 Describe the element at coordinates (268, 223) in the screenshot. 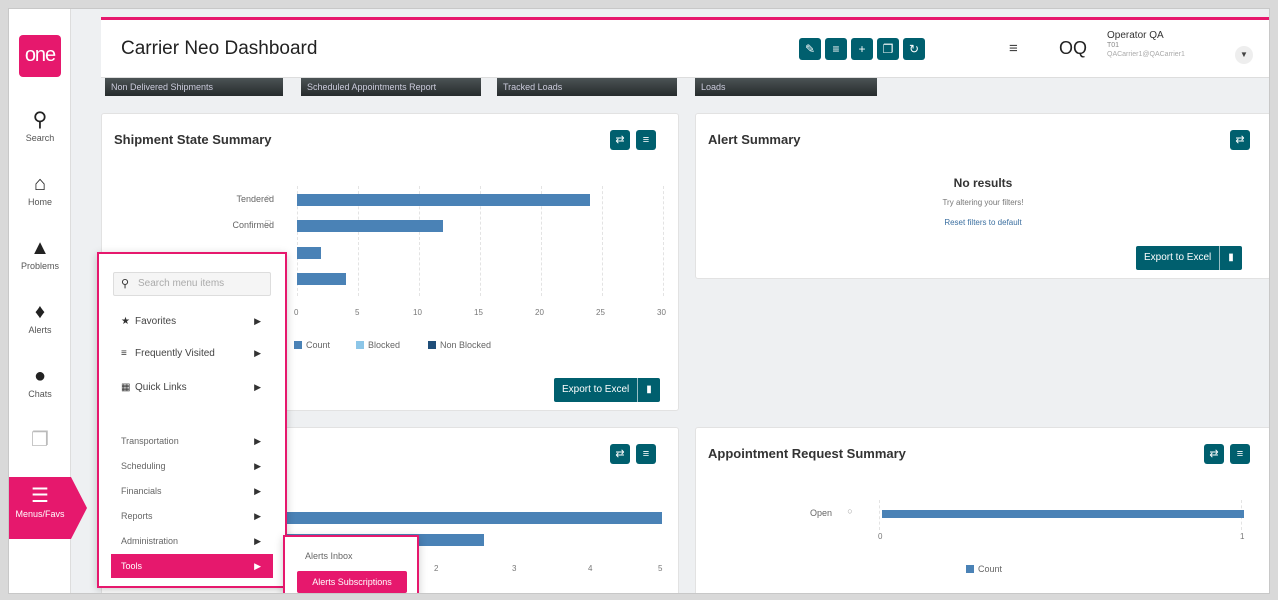

I see `expand-square-icon: □` at that location.